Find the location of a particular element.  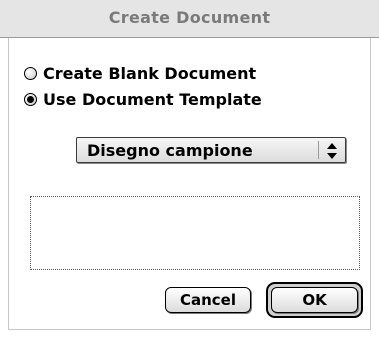

template-popup-menu: Disegno campione is located at coordinates (211, 150).